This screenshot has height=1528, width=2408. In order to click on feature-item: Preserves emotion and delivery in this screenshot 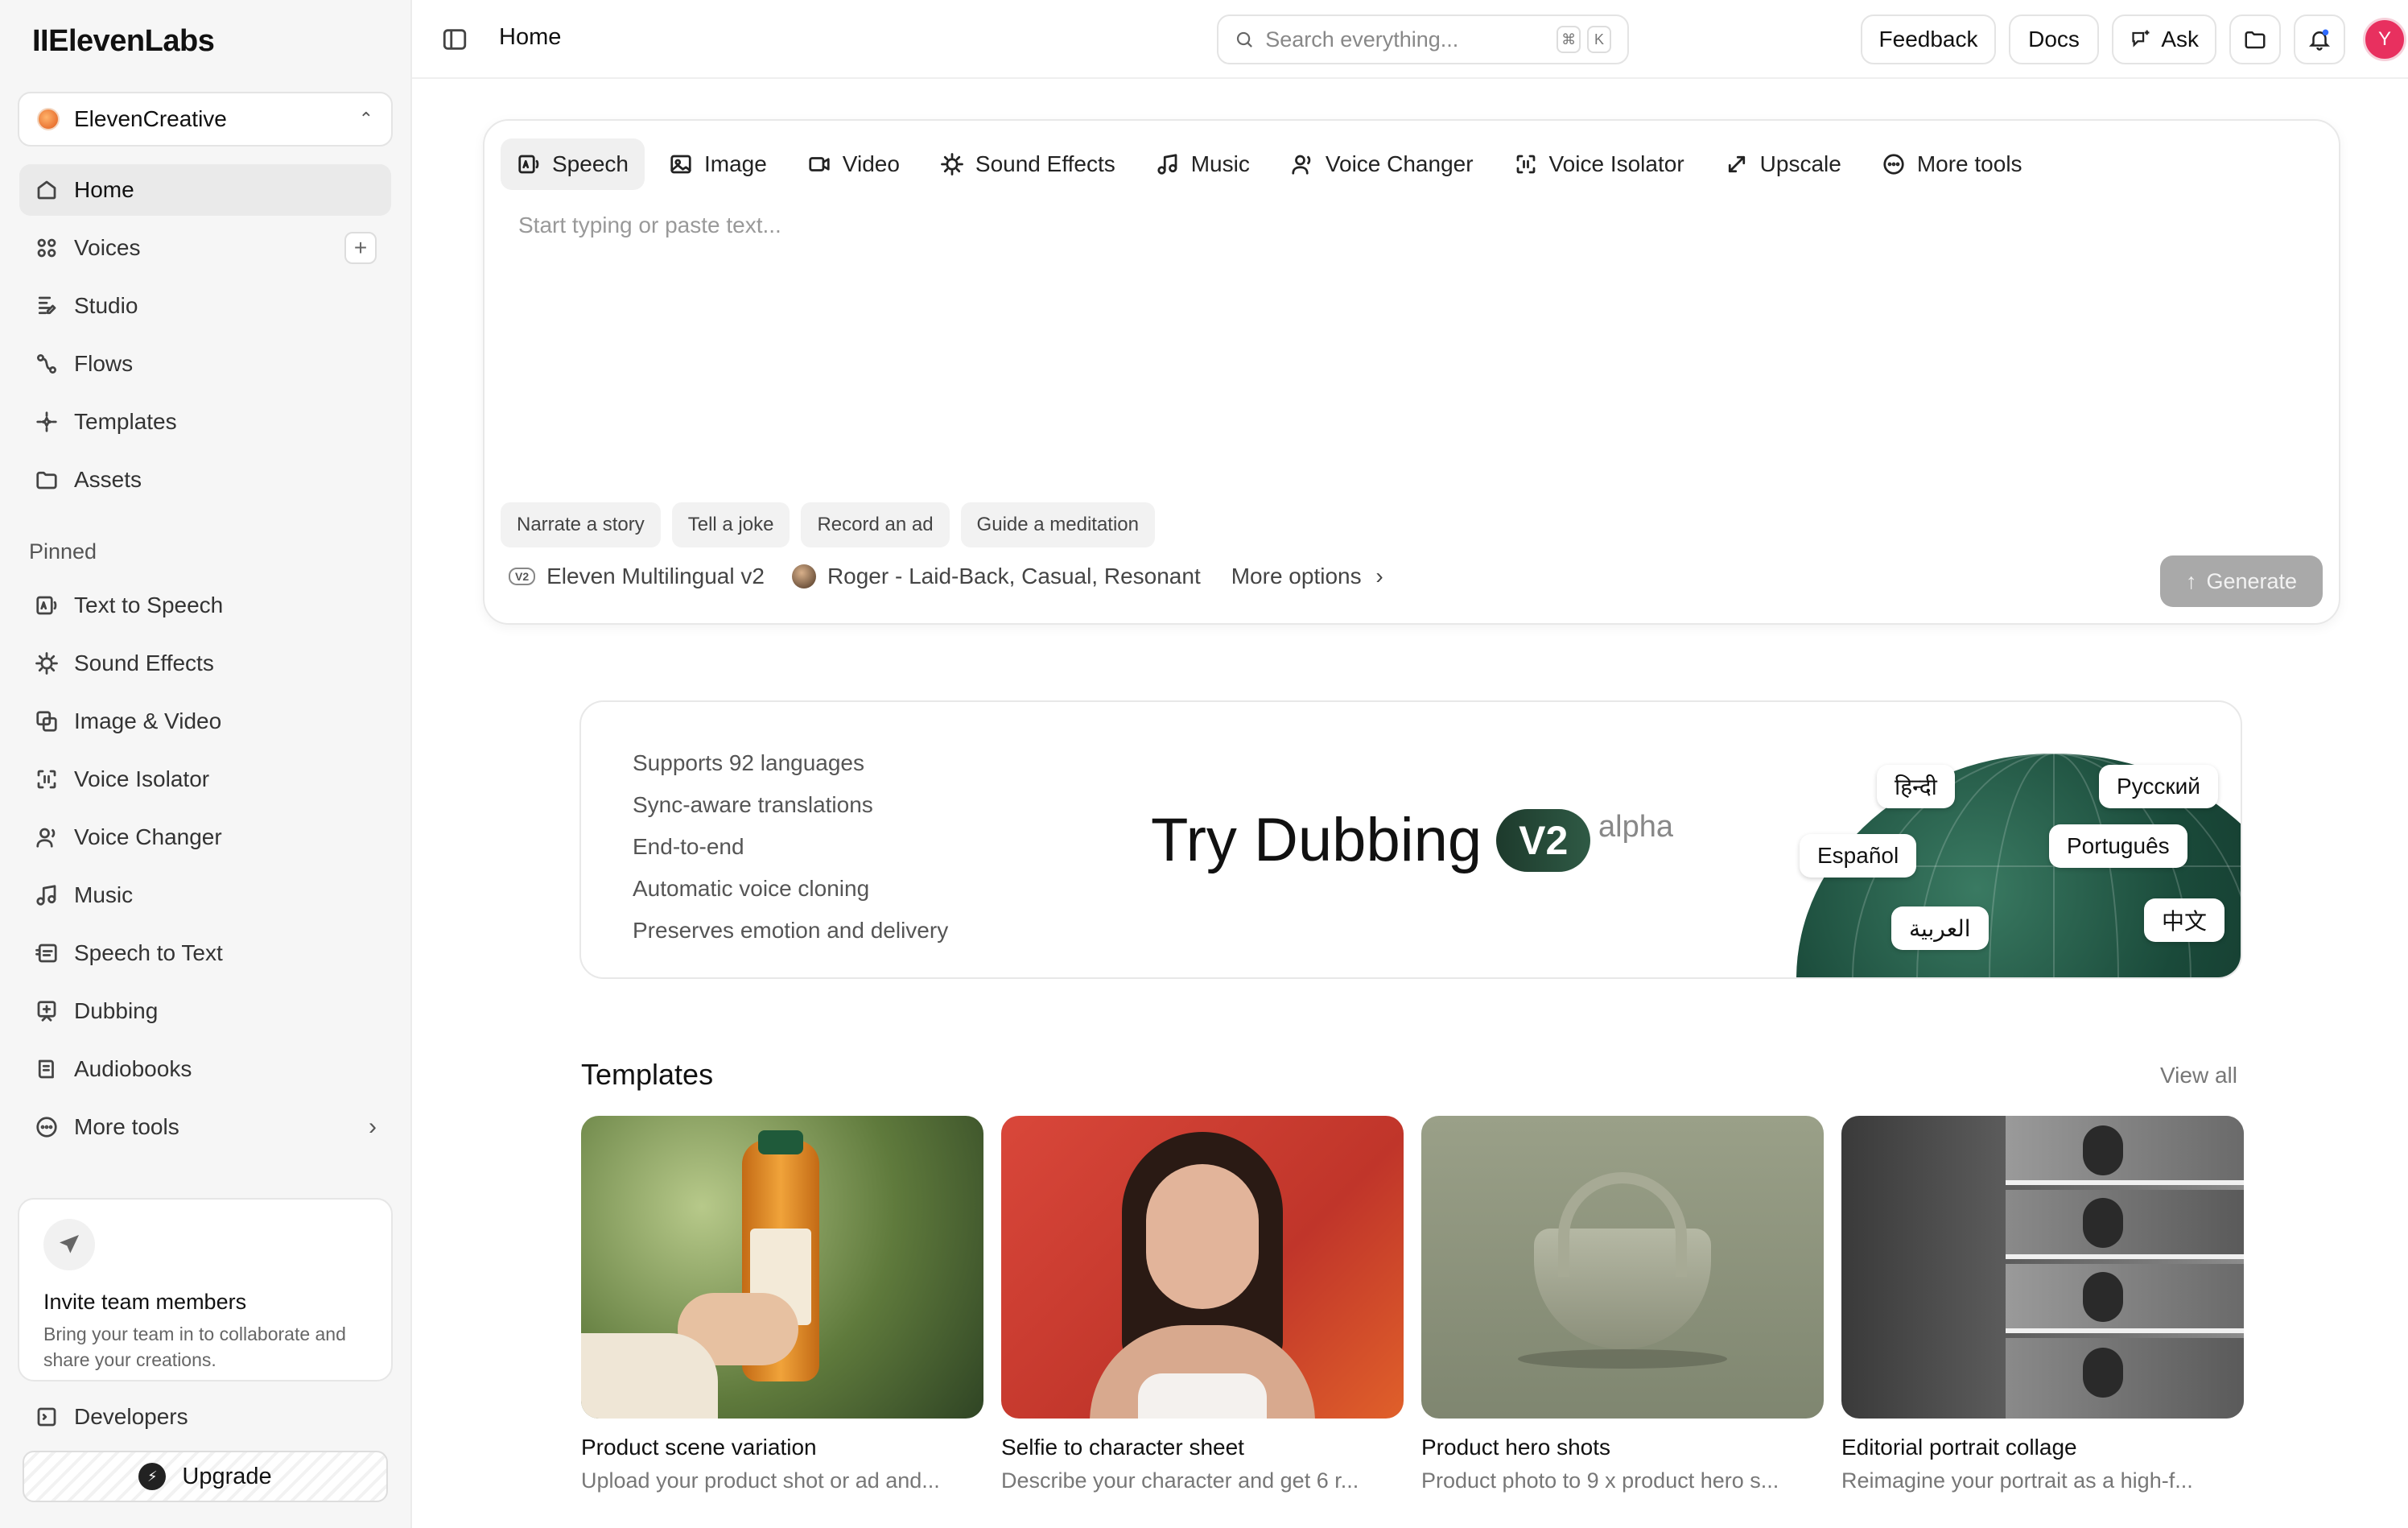, I will do `click(791, 931)`.